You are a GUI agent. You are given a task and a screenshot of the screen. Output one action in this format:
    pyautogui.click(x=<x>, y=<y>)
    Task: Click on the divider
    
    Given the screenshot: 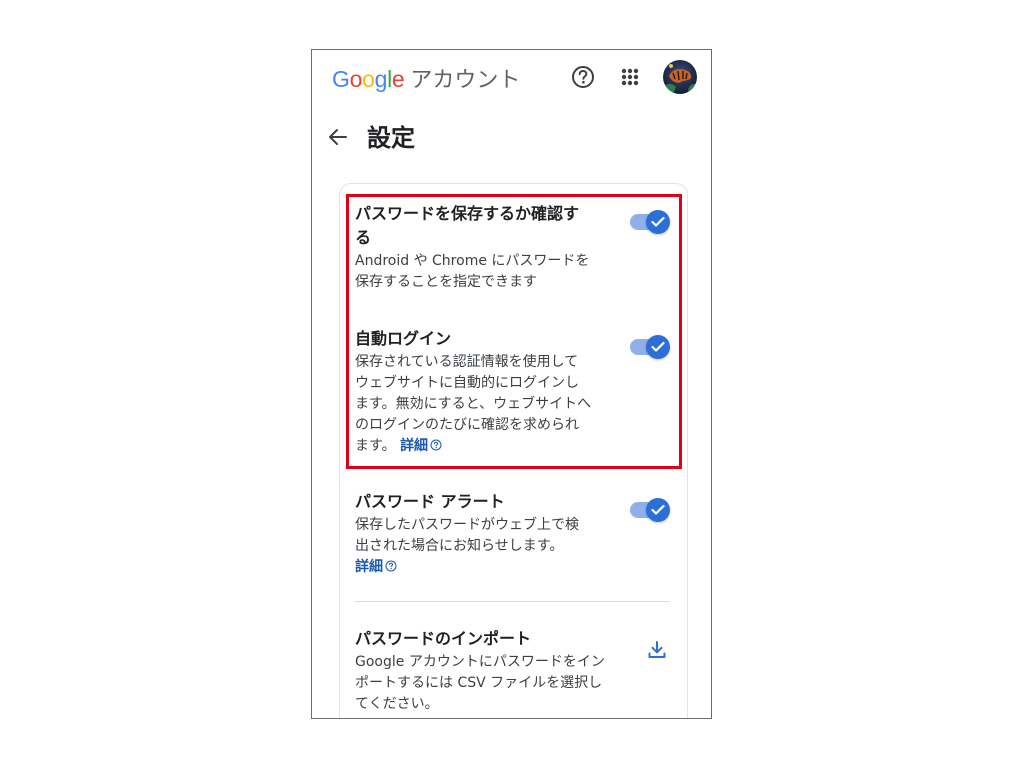 What is the action you would take?
    pyautogui.click(x=512, y=601)
    